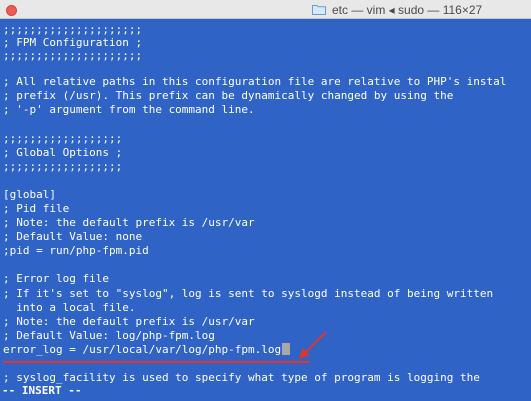 Image resolution: width=531 pixels, height=401 pixels. What do you see at coordinates (63, 152) in the screenshot?
I see `code-line: ; Global Options ;` at bounding box center [63, 152].